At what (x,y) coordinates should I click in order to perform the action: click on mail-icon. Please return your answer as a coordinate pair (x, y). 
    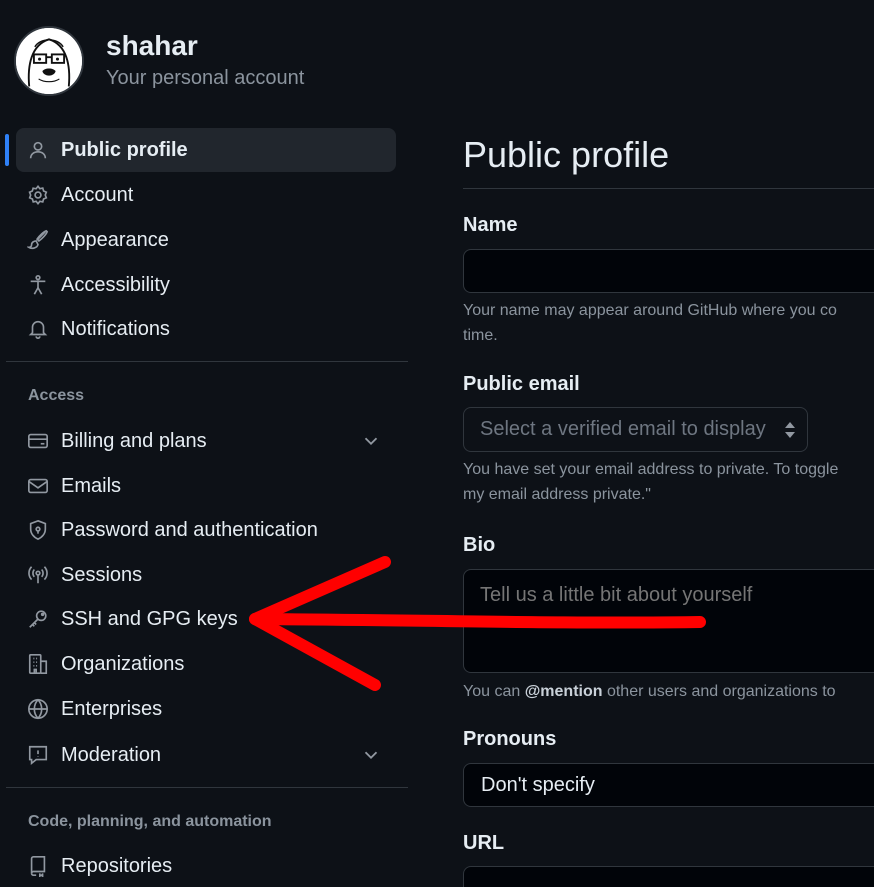
    Looking at the image, I should click on (38, 486).